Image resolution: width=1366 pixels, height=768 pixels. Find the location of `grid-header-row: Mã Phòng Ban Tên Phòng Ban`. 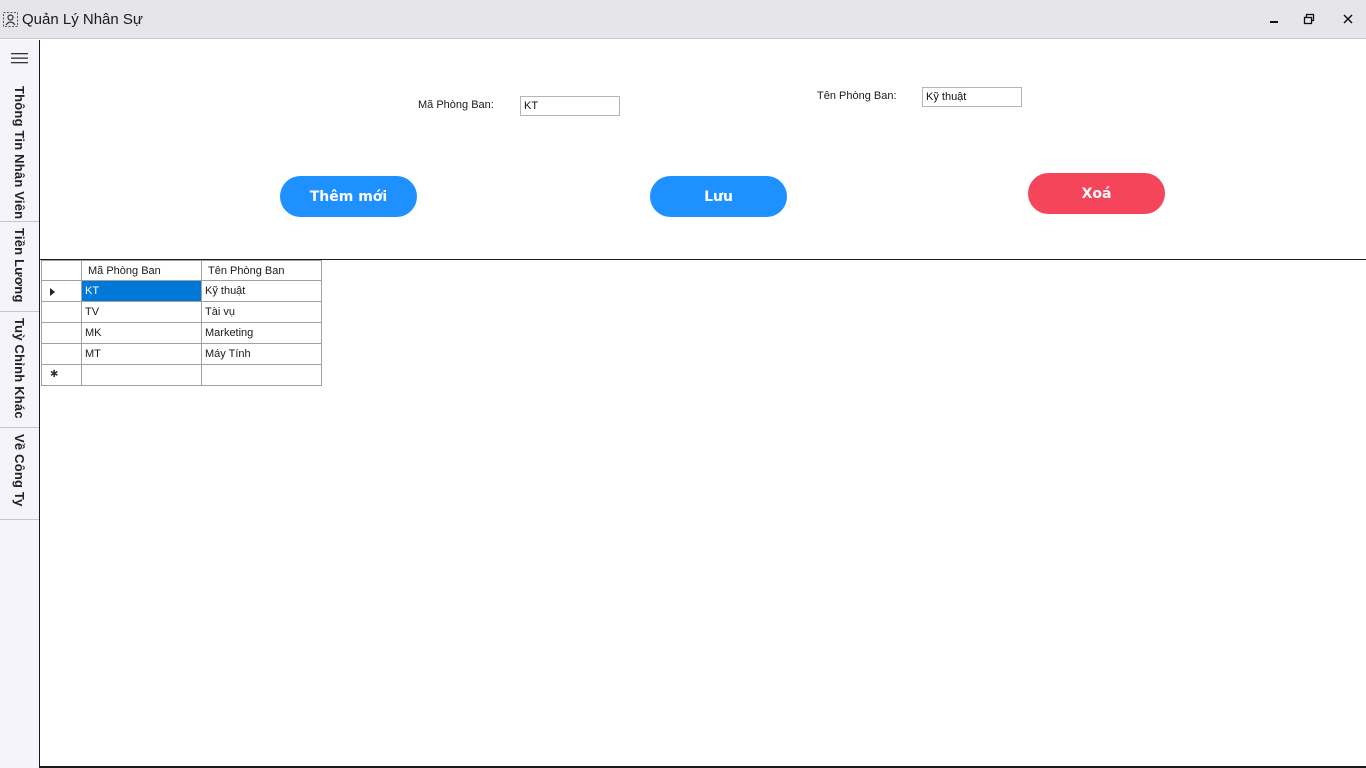

grid-header-row: Mã Phòng Ban Tên Phòng Ban is located at coordinates (181, 270).